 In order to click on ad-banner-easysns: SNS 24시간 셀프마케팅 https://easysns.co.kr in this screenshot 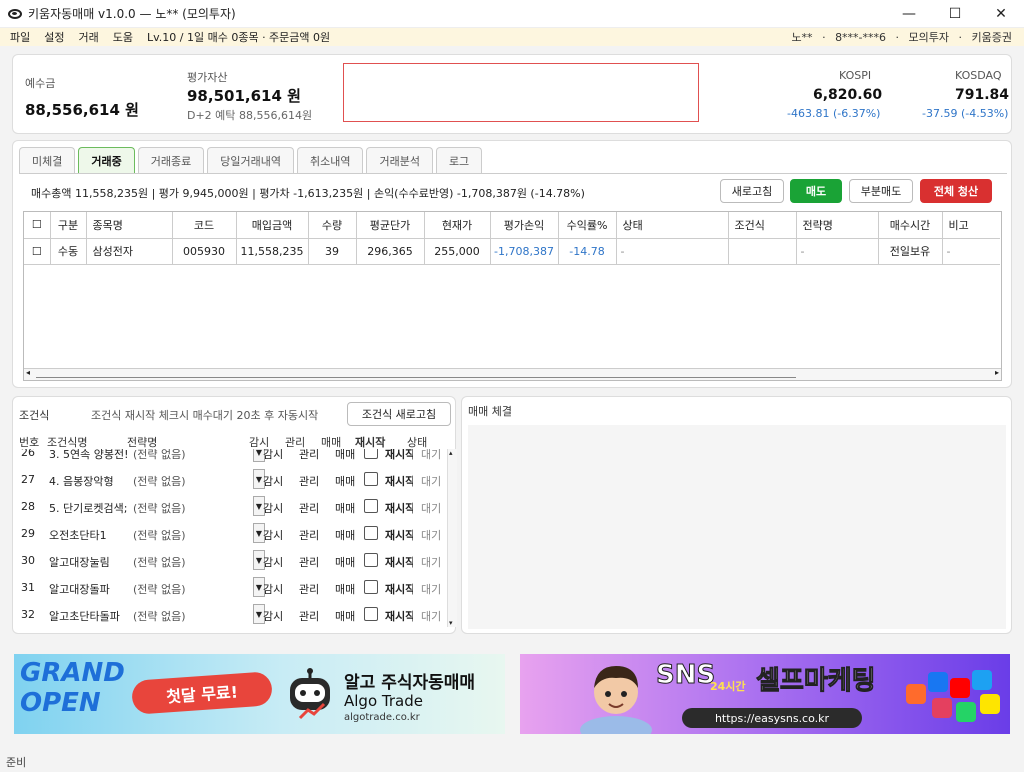, I will do `click(765, 694)`.